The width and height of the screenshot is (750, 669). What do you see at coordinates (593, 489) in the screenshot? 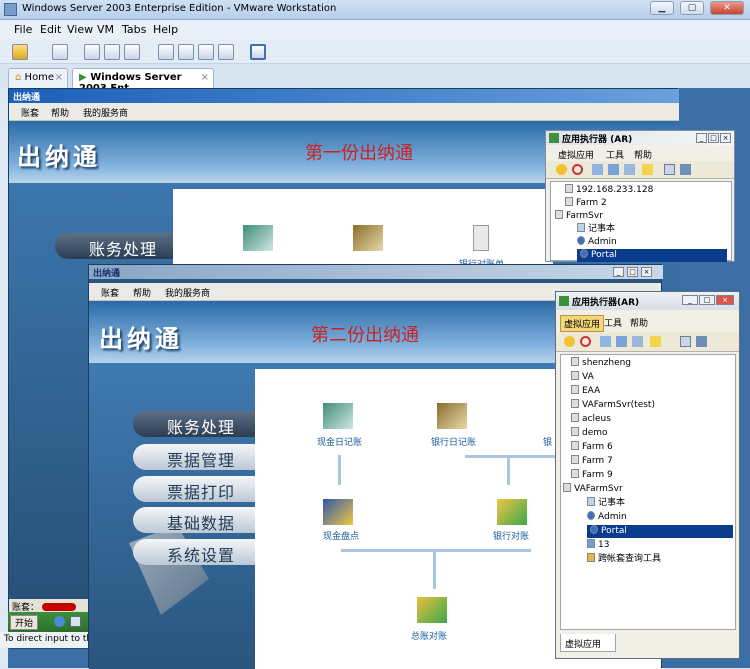
I see `tree-item-vafarmsvr: VAFarmSvr` at bounding box center [593, 489].